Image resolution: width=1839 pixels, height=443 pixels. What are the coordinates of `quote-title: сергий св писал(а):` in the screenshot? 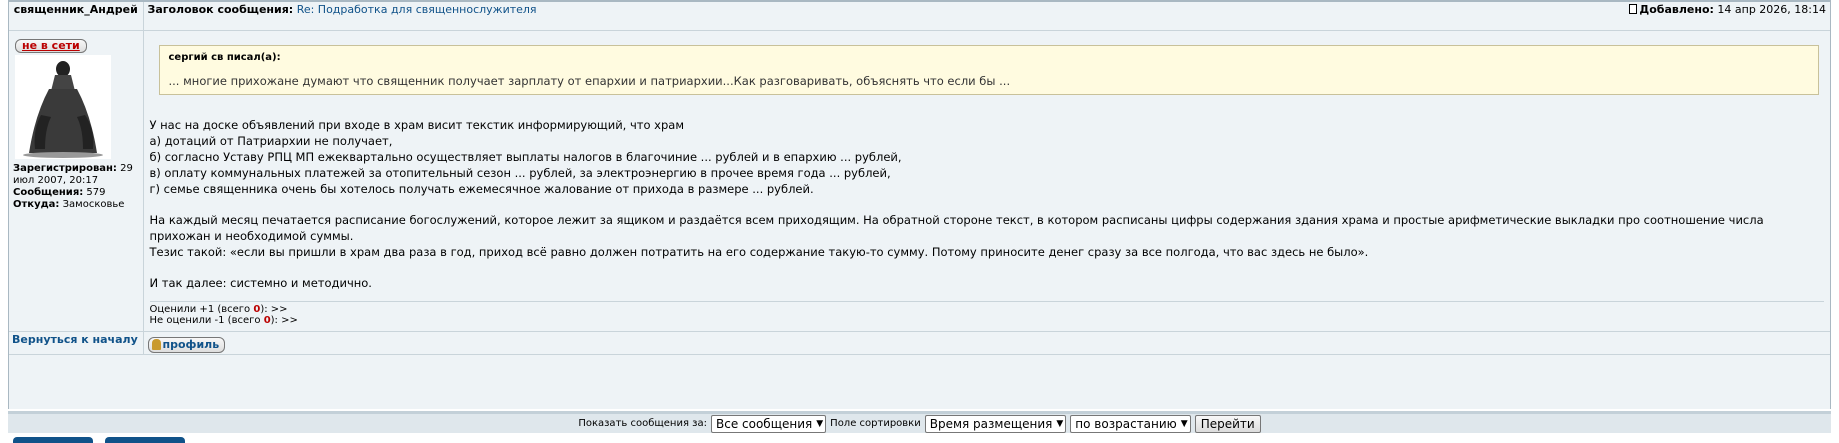 It's located at (224, 57).